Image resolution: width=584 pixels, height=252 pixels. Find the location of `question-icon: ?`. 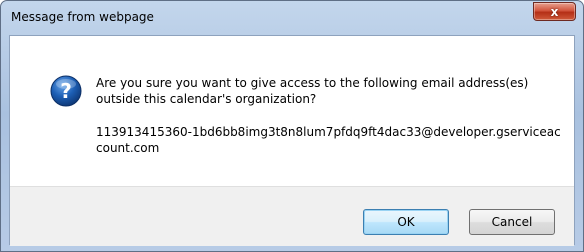

question-icon: ? is located at coordinates (66, 91).